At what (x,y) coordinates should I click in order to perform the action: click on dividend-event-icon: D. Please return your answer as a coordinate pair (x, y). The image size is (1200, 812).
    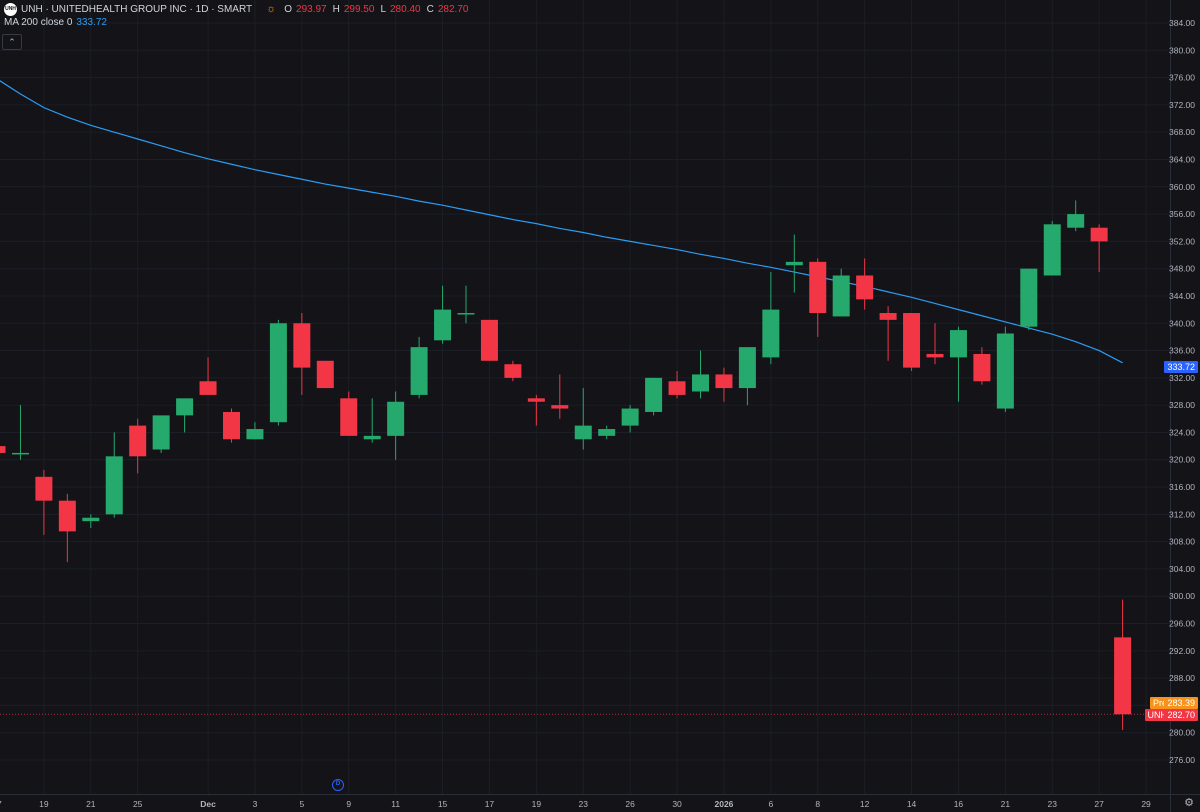
    Looking at the image, I should click on (338, 785).